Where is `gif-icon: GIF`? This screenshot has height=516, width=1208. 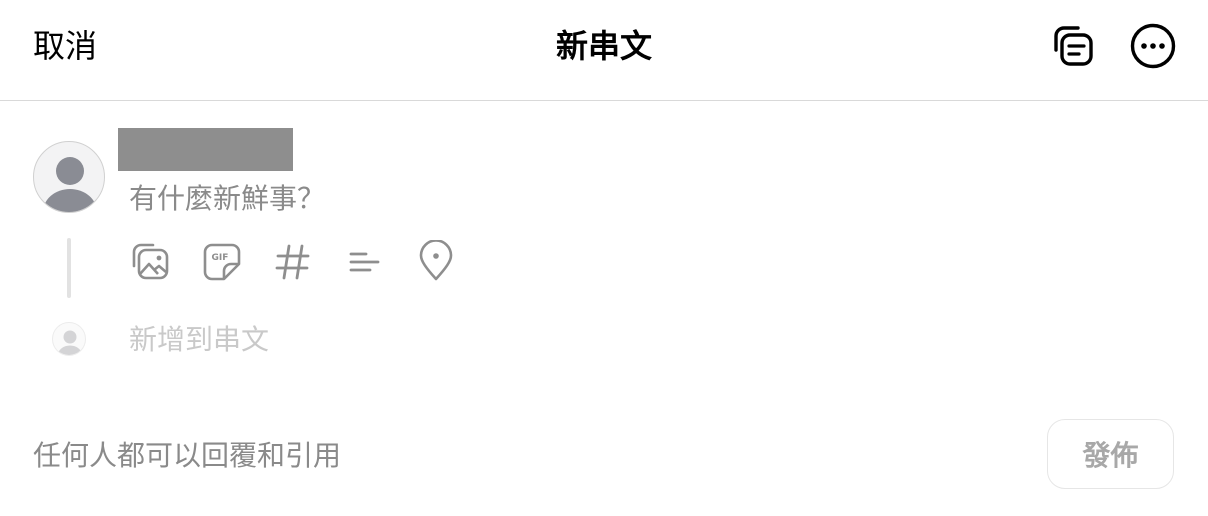 gif-icon: GIF is located at coordinates (222, 262).